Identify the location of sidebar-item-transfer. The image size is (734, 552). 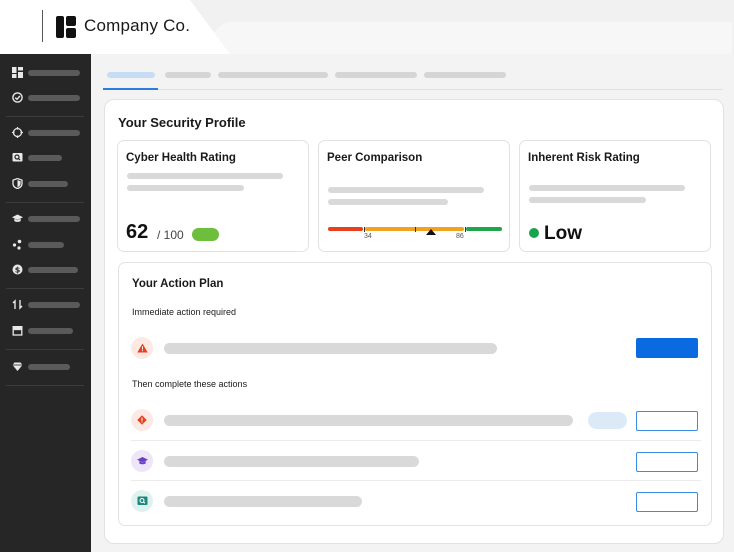
(47, 305).